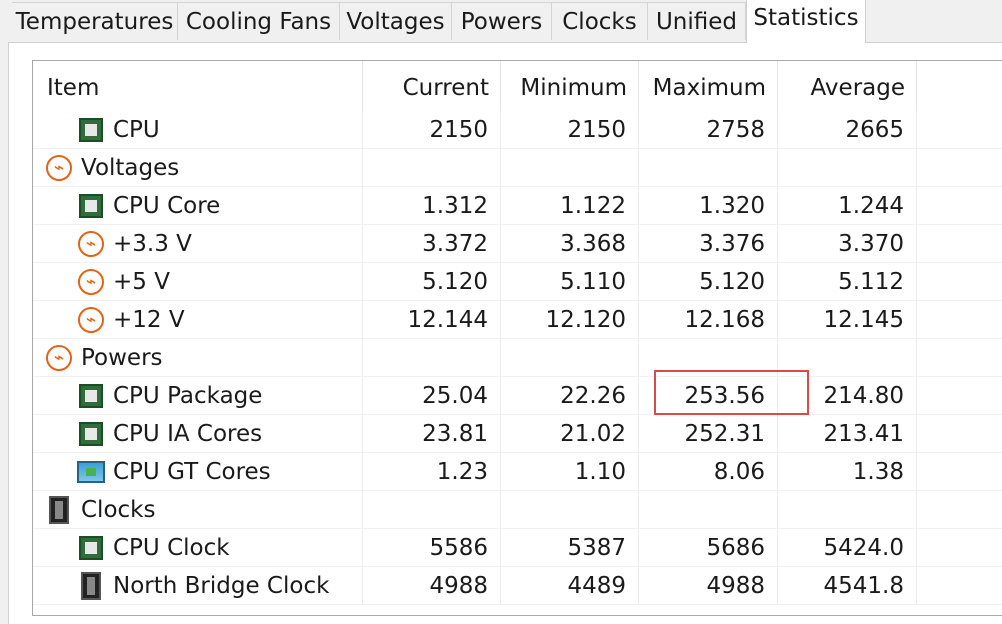 The image size is (1002, 624). I want to click on tab-voltages: Voltages, so click(396, 21).